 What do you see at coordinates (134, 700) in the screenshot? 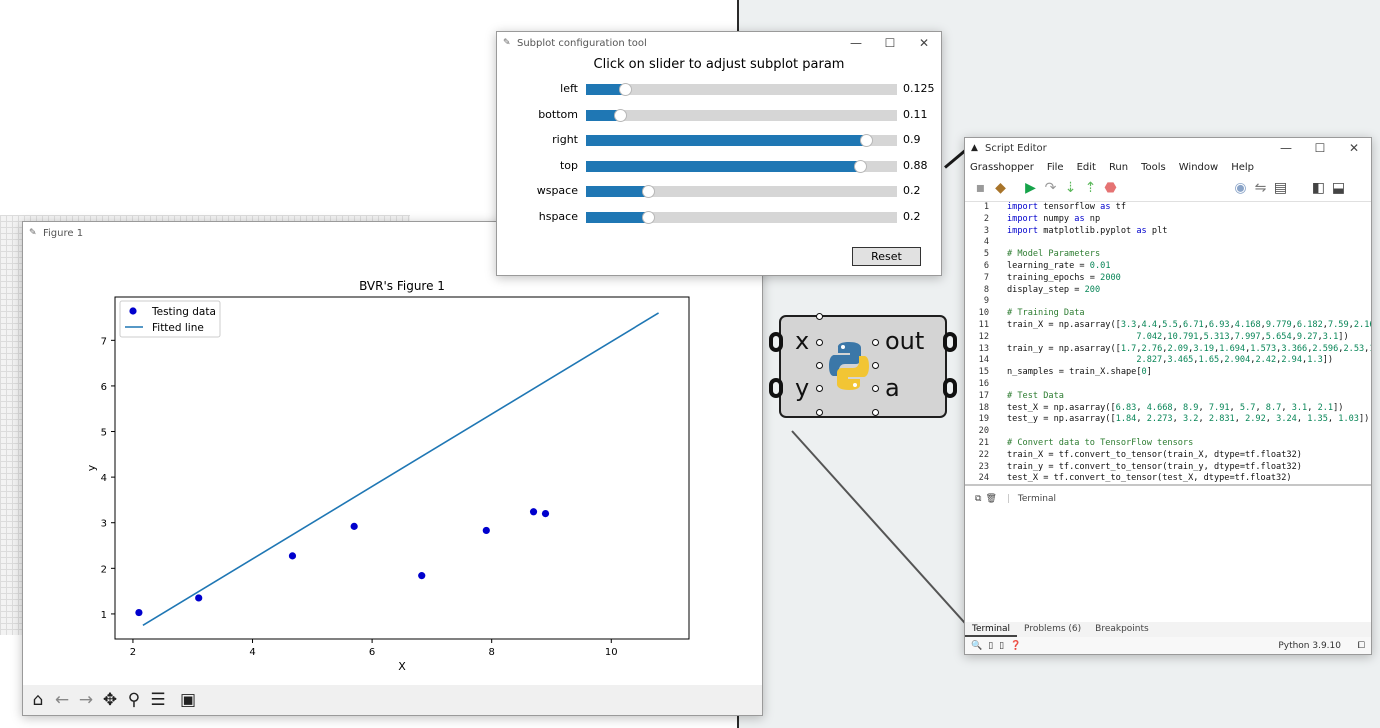
I see `zoom-icon: ⚲` at bounding box center [134, 700].